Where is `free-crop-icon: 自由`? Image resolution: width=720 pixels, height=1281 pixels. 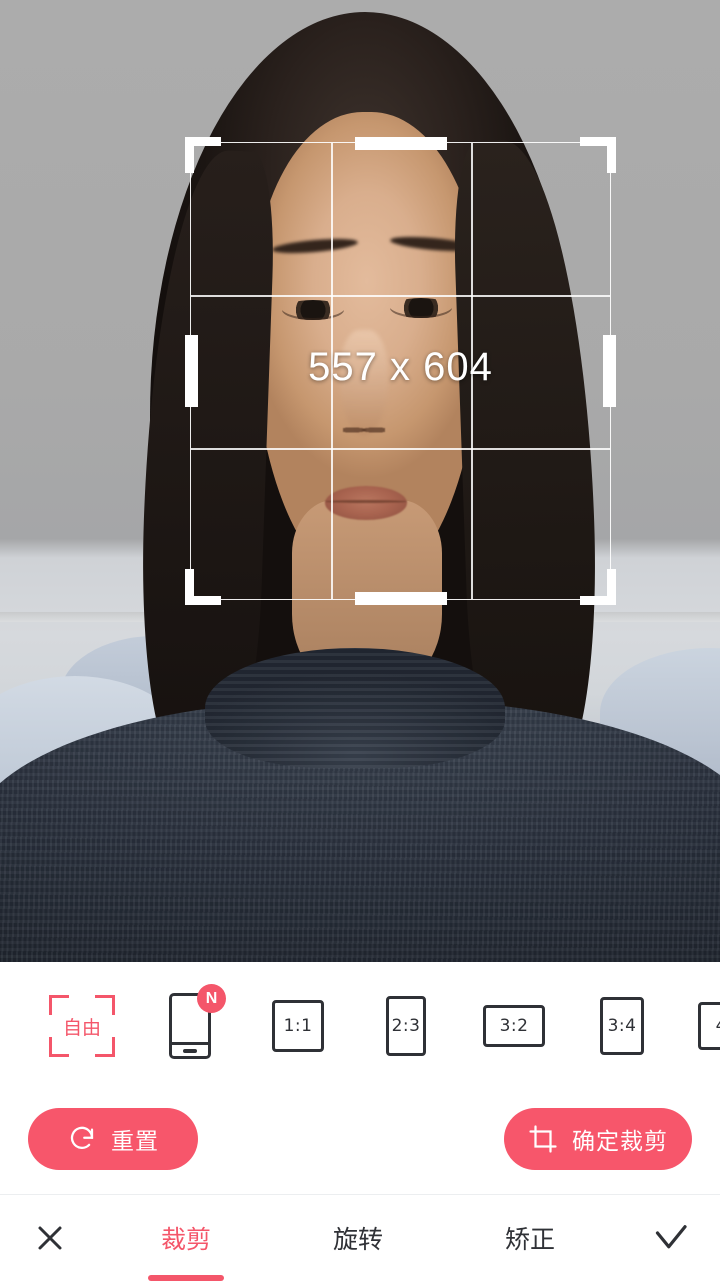
free-crop-icon: 自由 is located at coordinates (82, 1026).